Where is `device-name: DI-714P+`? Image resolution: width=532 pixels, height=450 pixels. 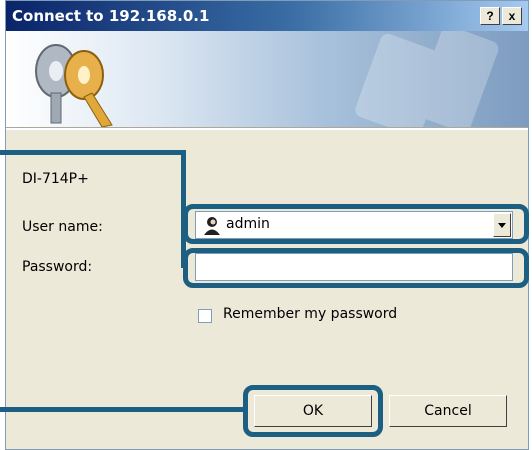
device-name: DI-714P+ is located at coordinates (55, 179).